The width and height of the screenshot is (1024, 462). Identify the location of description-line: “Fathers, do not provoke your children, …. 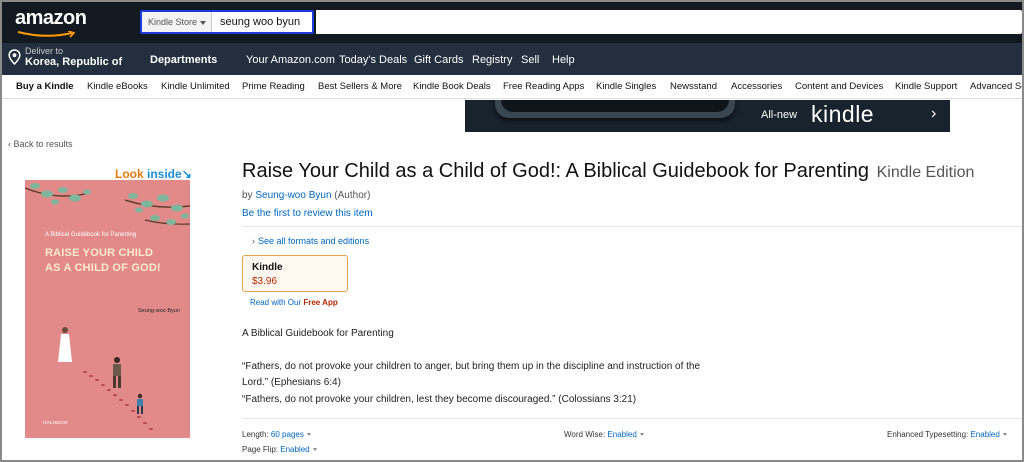
(439, 399).